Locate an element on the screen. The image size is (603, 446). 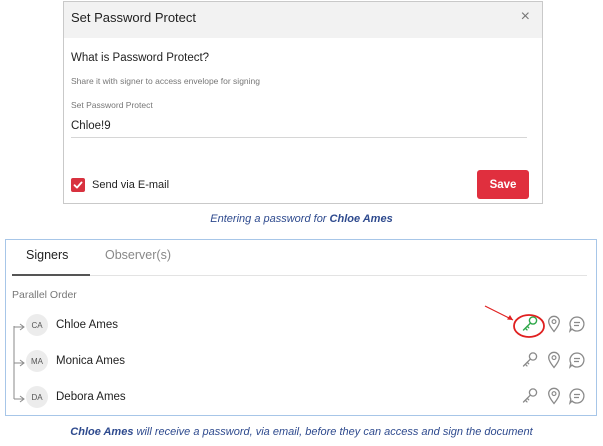
caption-top-text: Entering a password for is located at coordinates (270, 219).